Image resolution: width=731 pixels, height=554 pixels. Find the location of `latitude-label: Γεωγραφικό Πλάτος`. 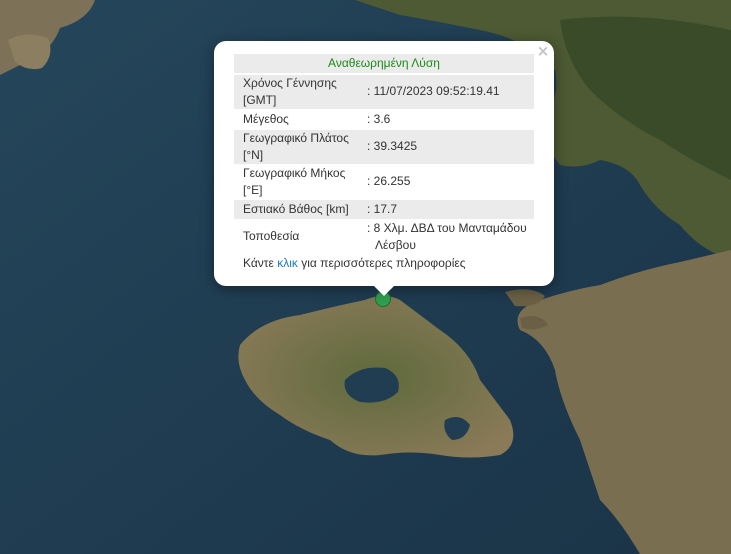

latitude-label: Γεωγραφικό Πλάτος is located at coordinates (296, 138).